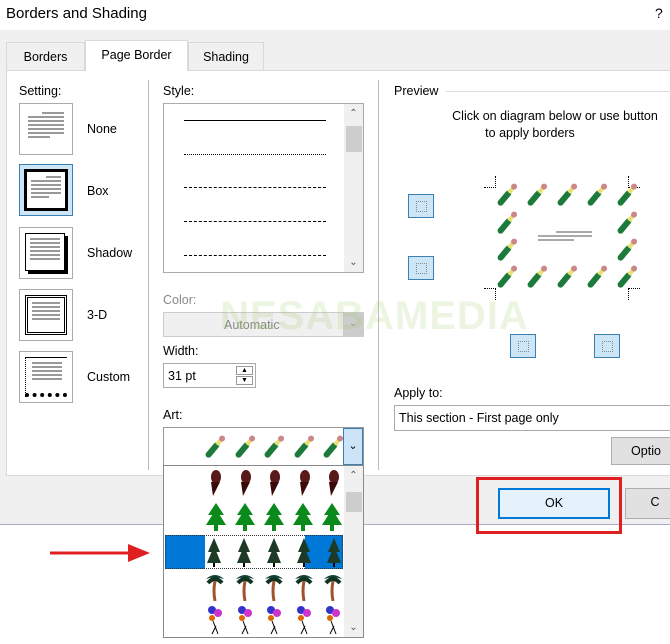 This screenshot has height=644, width=670. I want to click on setting-3d-label: 3-D, so click(97, 315).